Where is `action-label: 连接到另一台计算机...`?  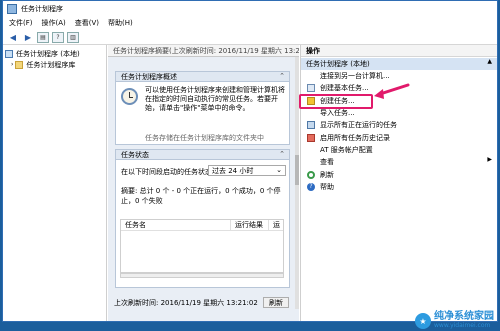
action-label: 连接到另一台计算机... is located at coordinates (355, 76).